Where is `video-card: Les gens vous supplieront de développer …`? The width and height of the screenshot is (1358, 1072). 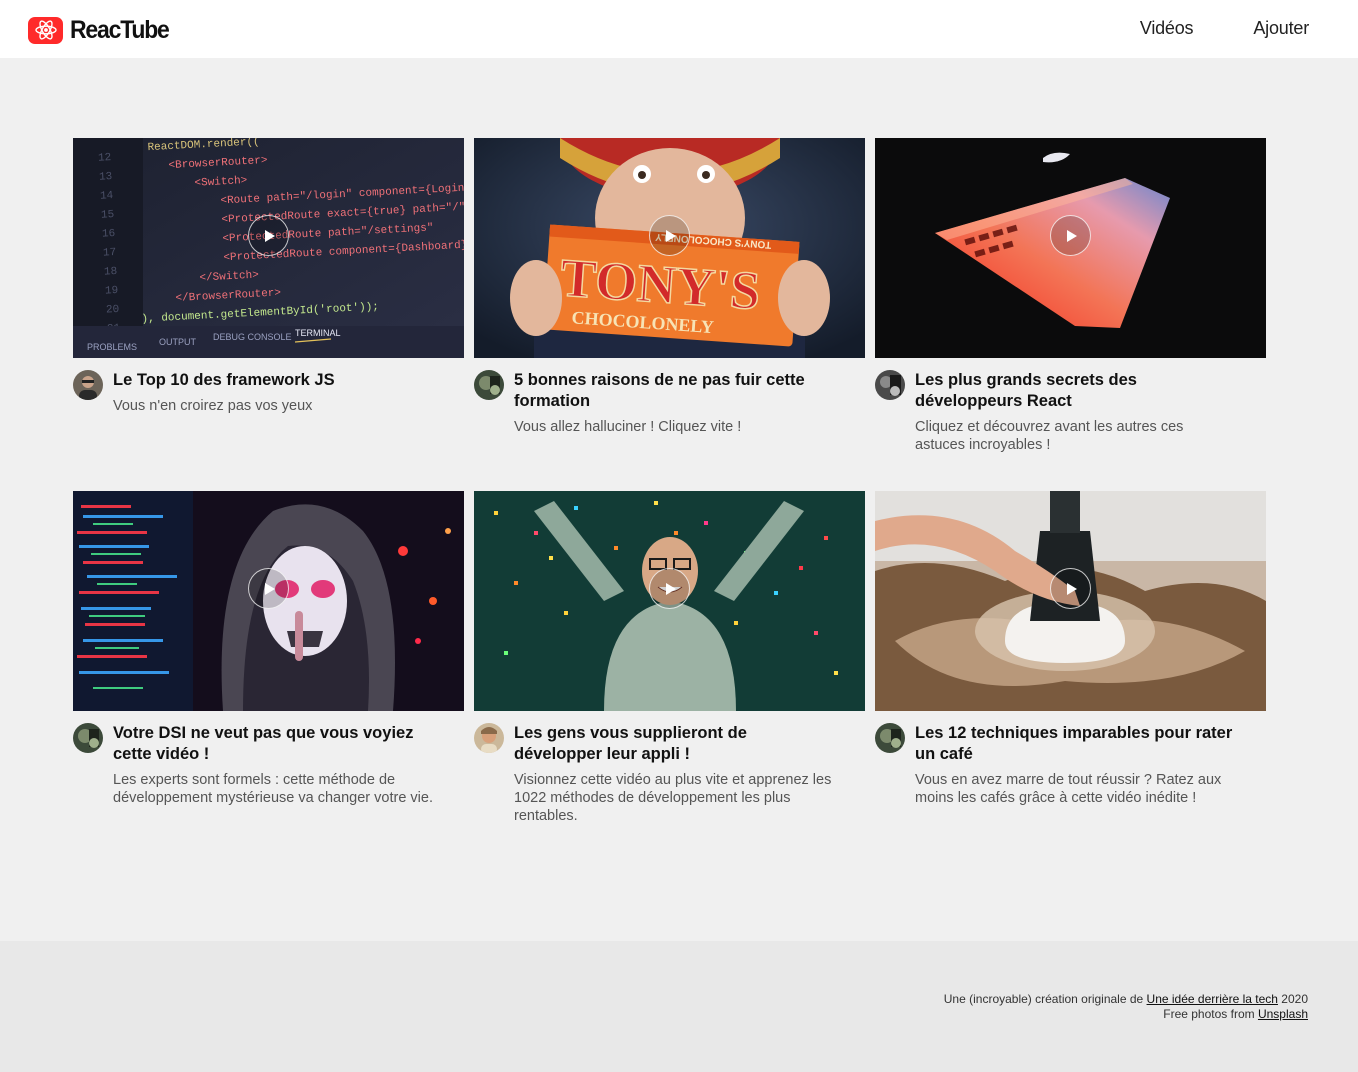 video-card: Les gens vous supplieront de développer … is located at coordinates (669, 667).